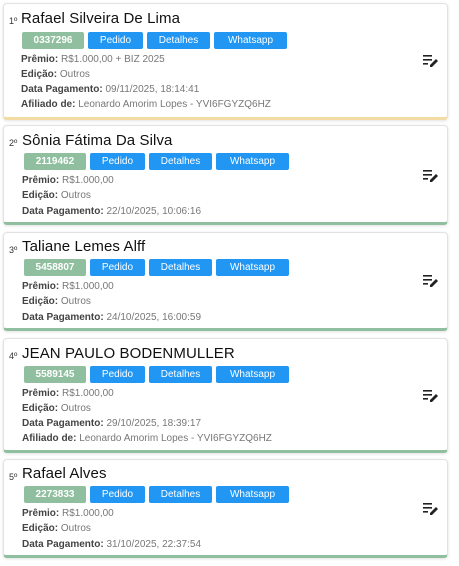  What do you see at coordinates (153, 423) in the screenshot?
I see `data-pagamento-value: 29/10/2025, 18:39:17` at bounding box center [153, 423].